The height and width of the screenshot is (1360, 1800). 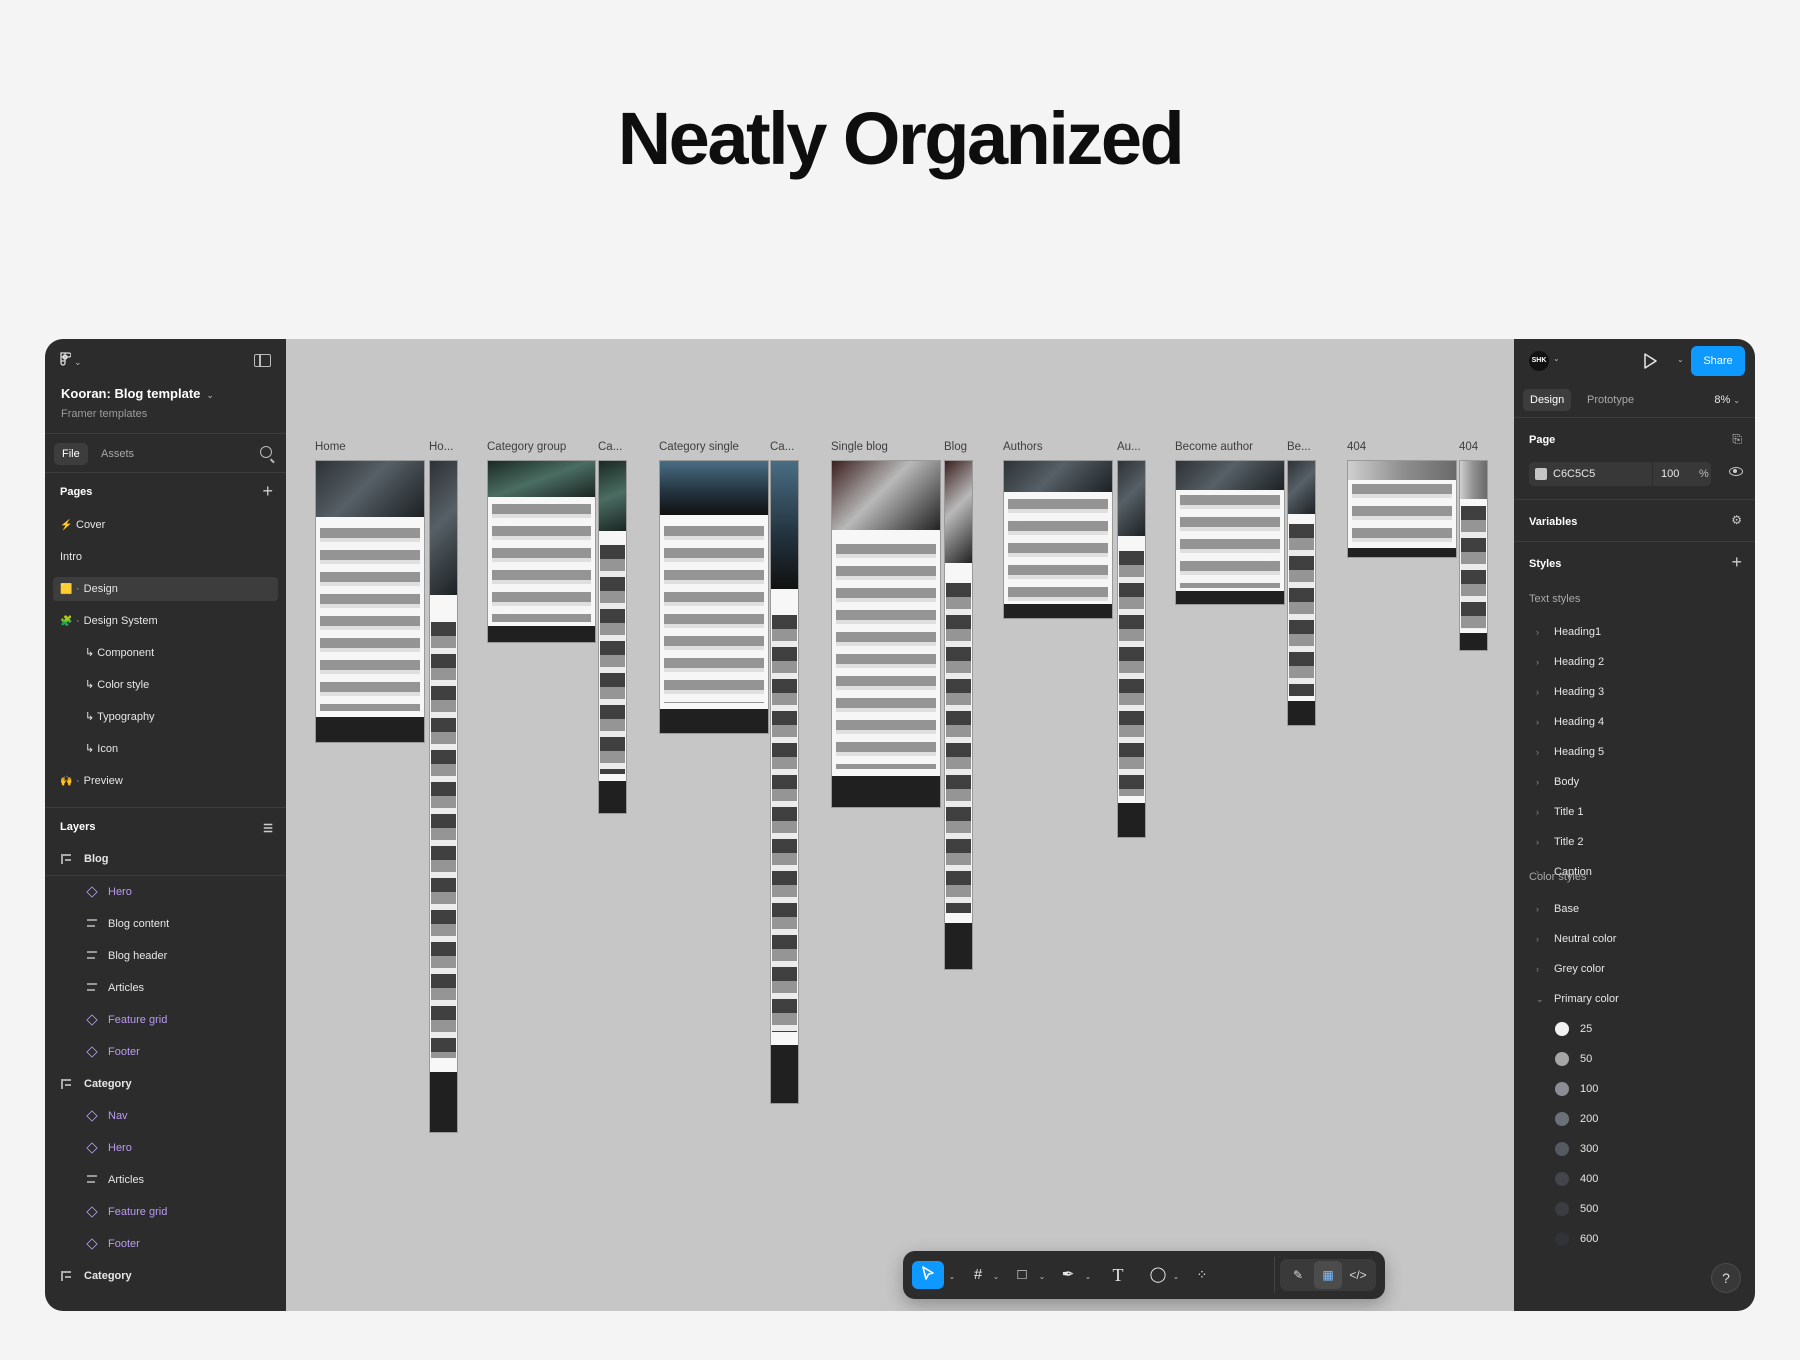 I want to click on avatar: SHK, so click(x=1539, y=361).